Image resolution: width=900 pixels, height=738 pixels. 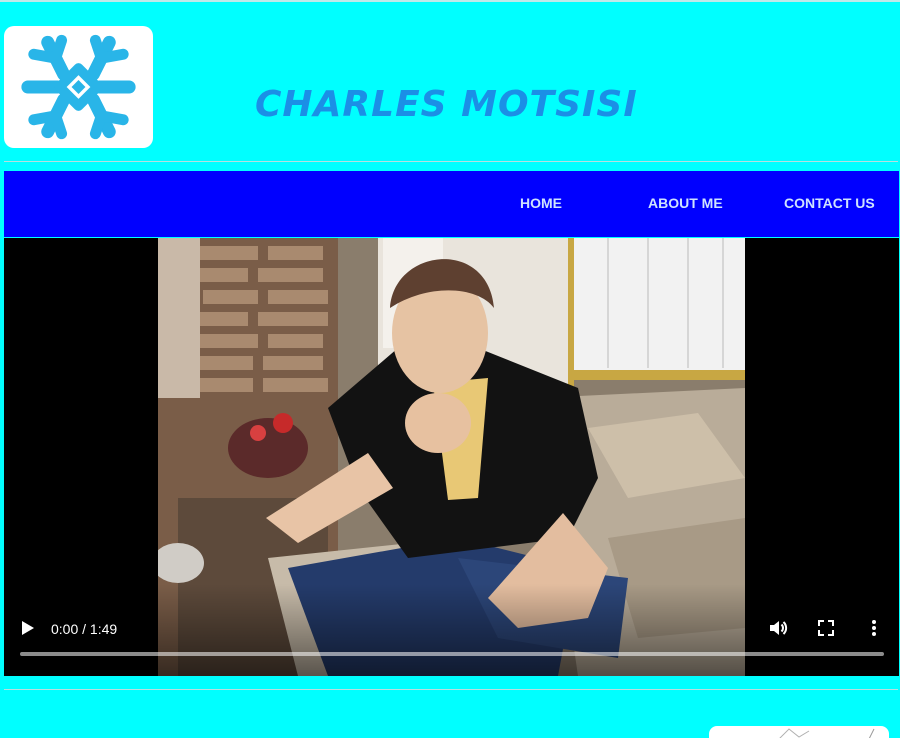 I want to click on nav-link-about-me: ABOUT ME, so click(x=685, y=203).